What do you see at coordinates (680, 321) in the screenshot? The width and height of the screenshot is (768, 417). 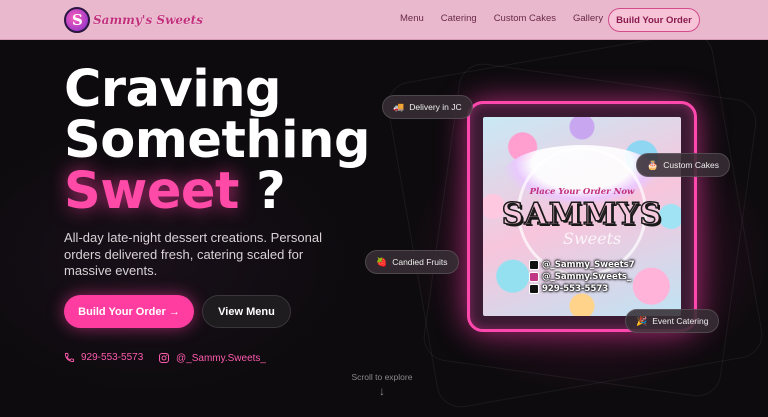 I see `badge-event-catering-label: Event Catering` at bounding box center [680, 321].